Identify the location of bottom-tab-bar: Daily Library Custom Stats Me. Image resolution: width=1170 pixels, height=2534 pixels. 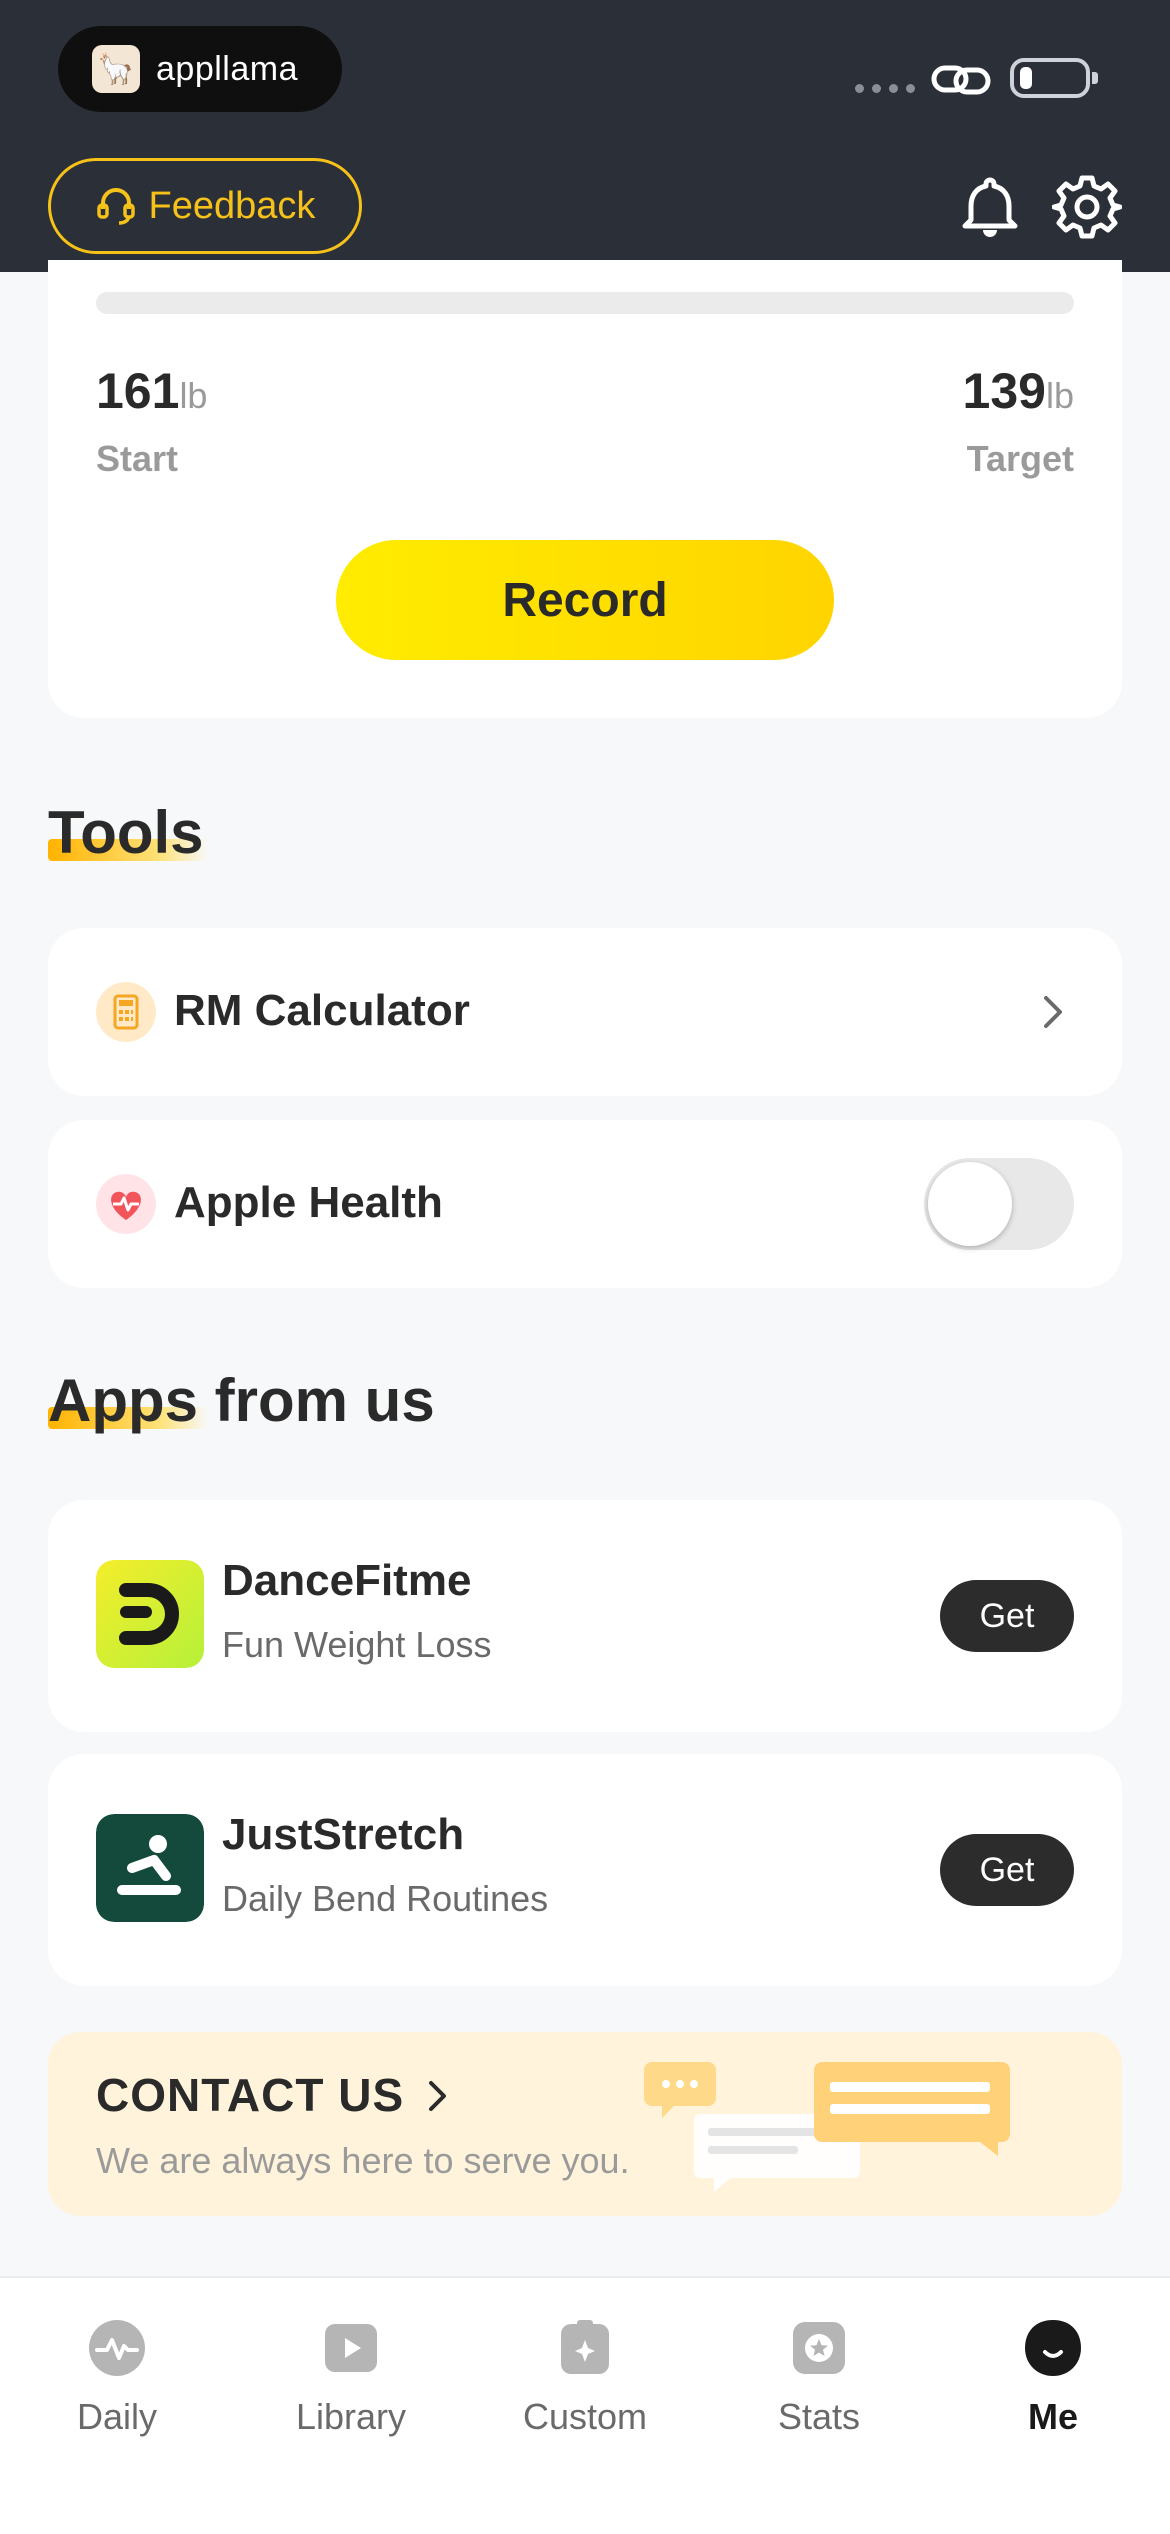
(585, 2405).